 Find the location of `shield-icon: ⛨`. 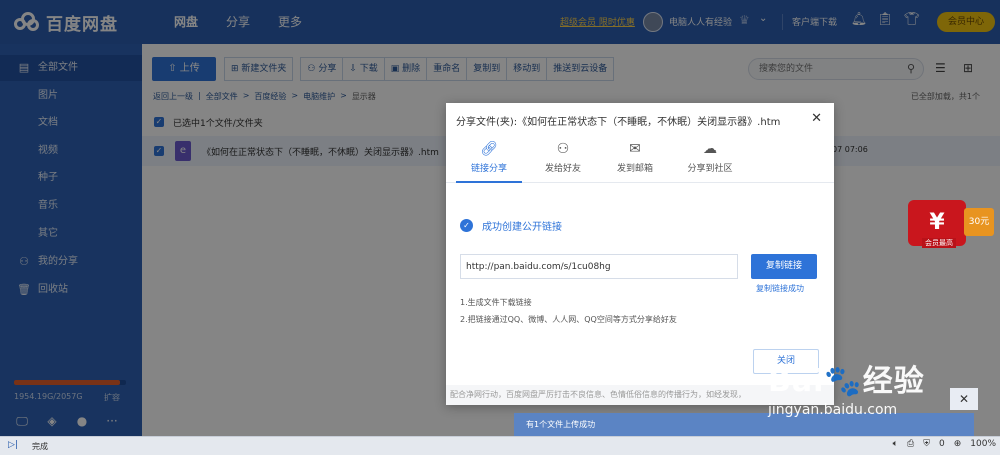

shield-icon: ⛨ is located at coordinates (926, 444).